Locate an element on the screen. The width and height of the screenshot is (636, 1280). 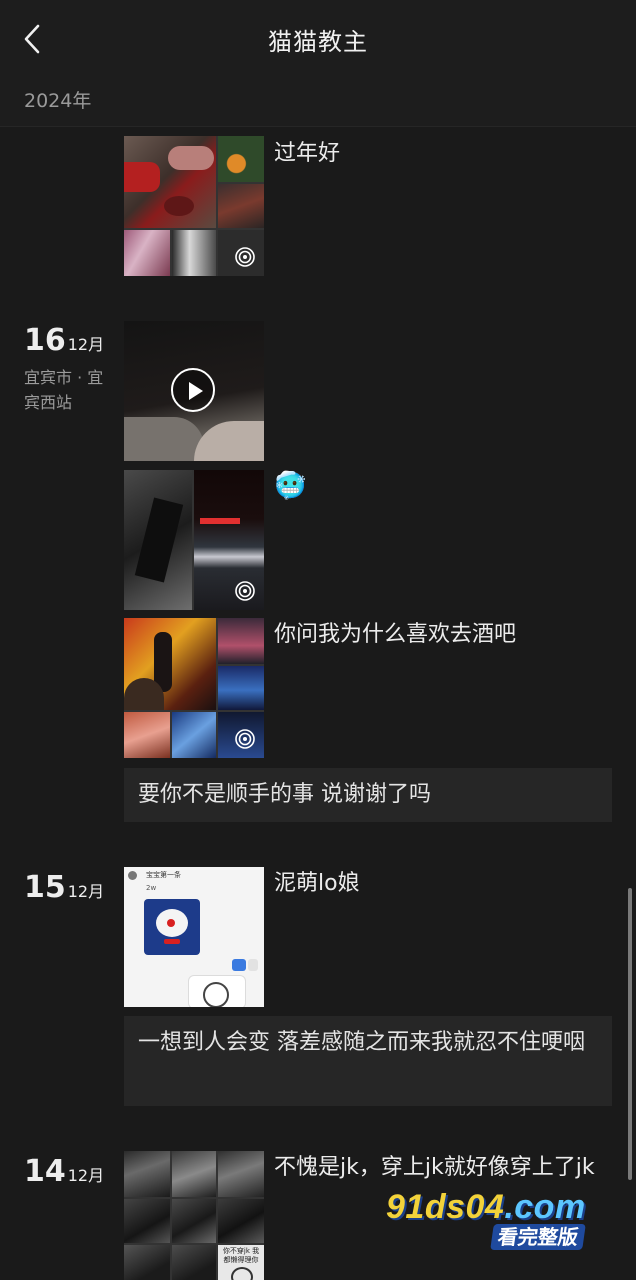
post-text: 要你不是顺手的事 说谢谢了吗 is located at coordinates (284, 794).